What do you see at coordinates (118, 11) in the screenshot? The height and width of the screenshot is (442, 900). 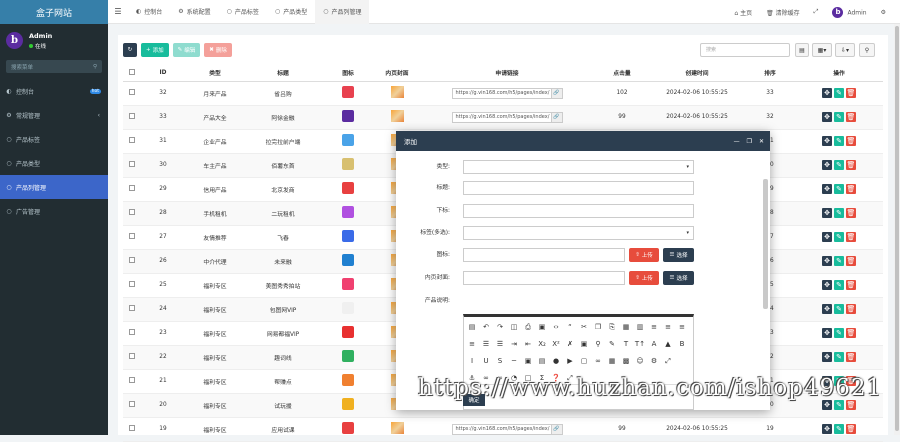 I see `menu-toggle-icon: ☰` at bounding box center [118, 11].